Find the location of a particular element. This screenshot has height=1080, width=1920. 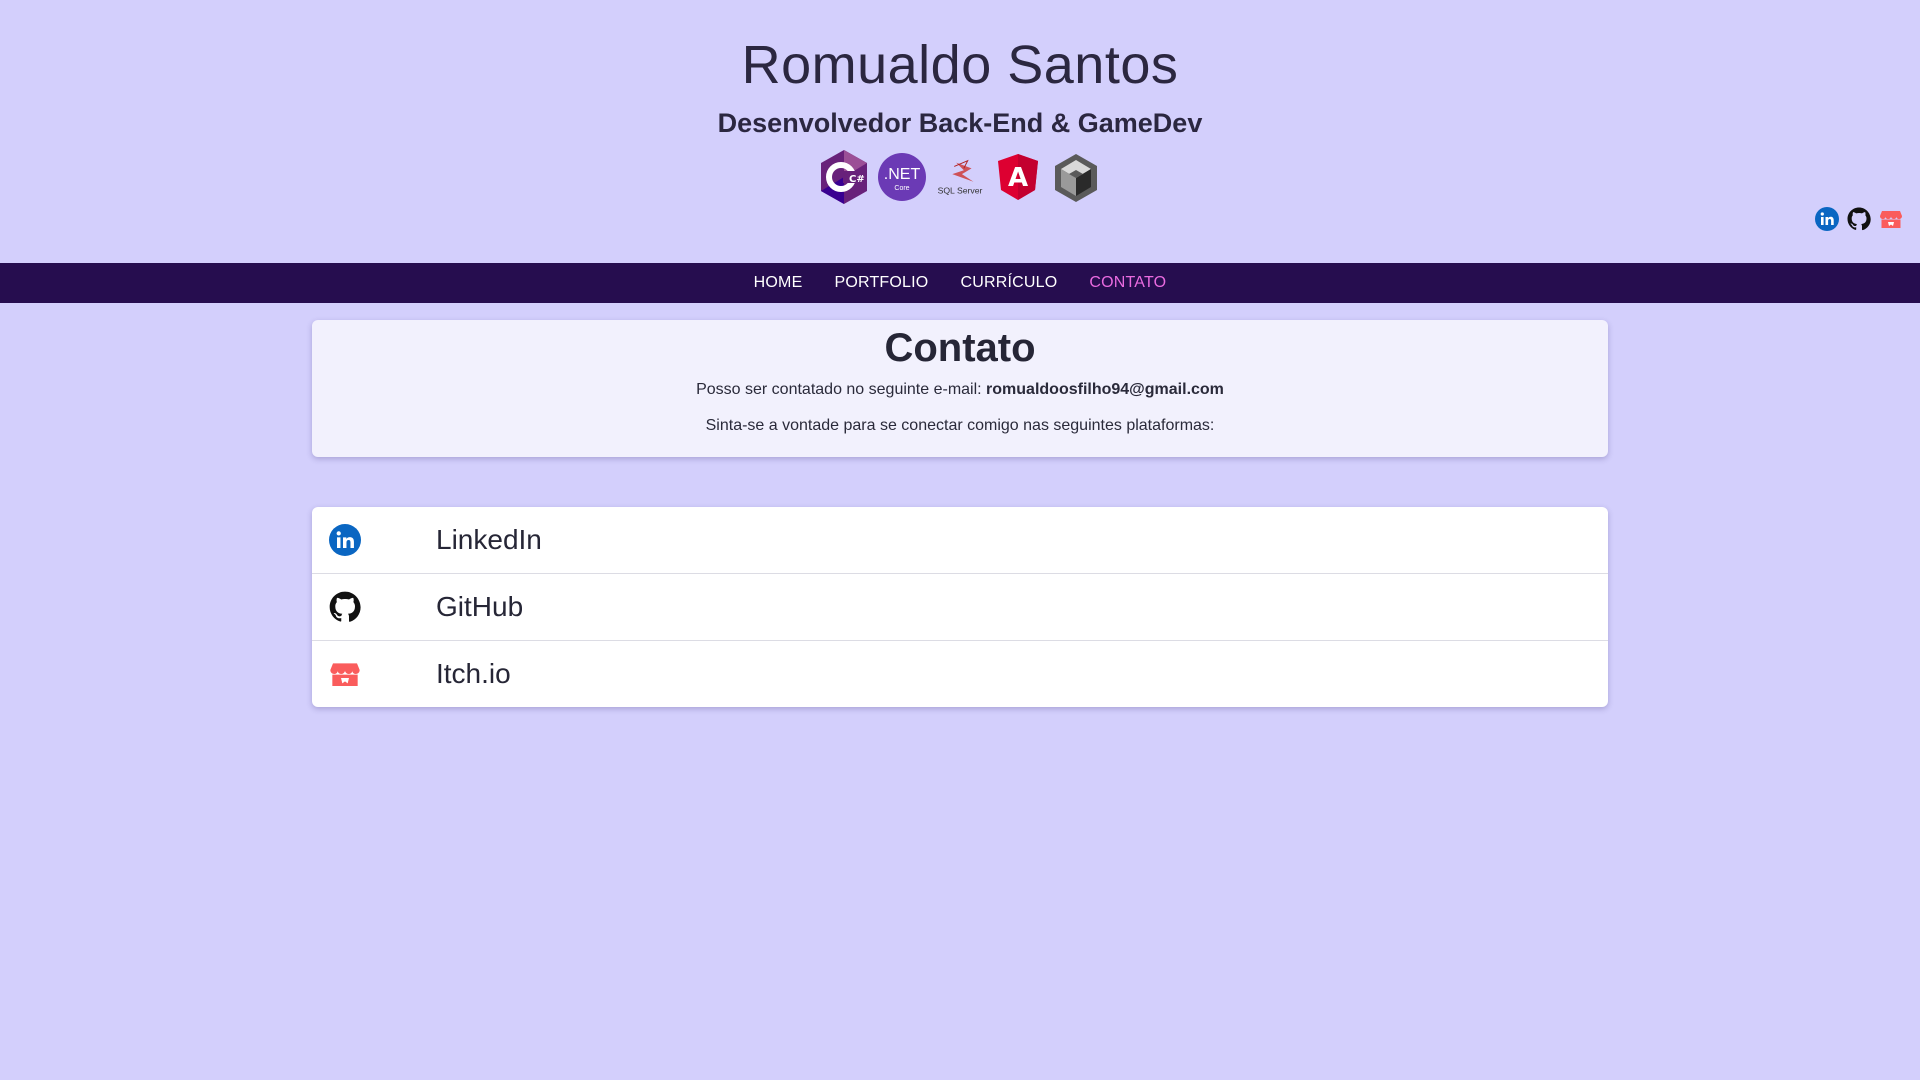

angular-icon: A is located at coordinates (1018, 177).